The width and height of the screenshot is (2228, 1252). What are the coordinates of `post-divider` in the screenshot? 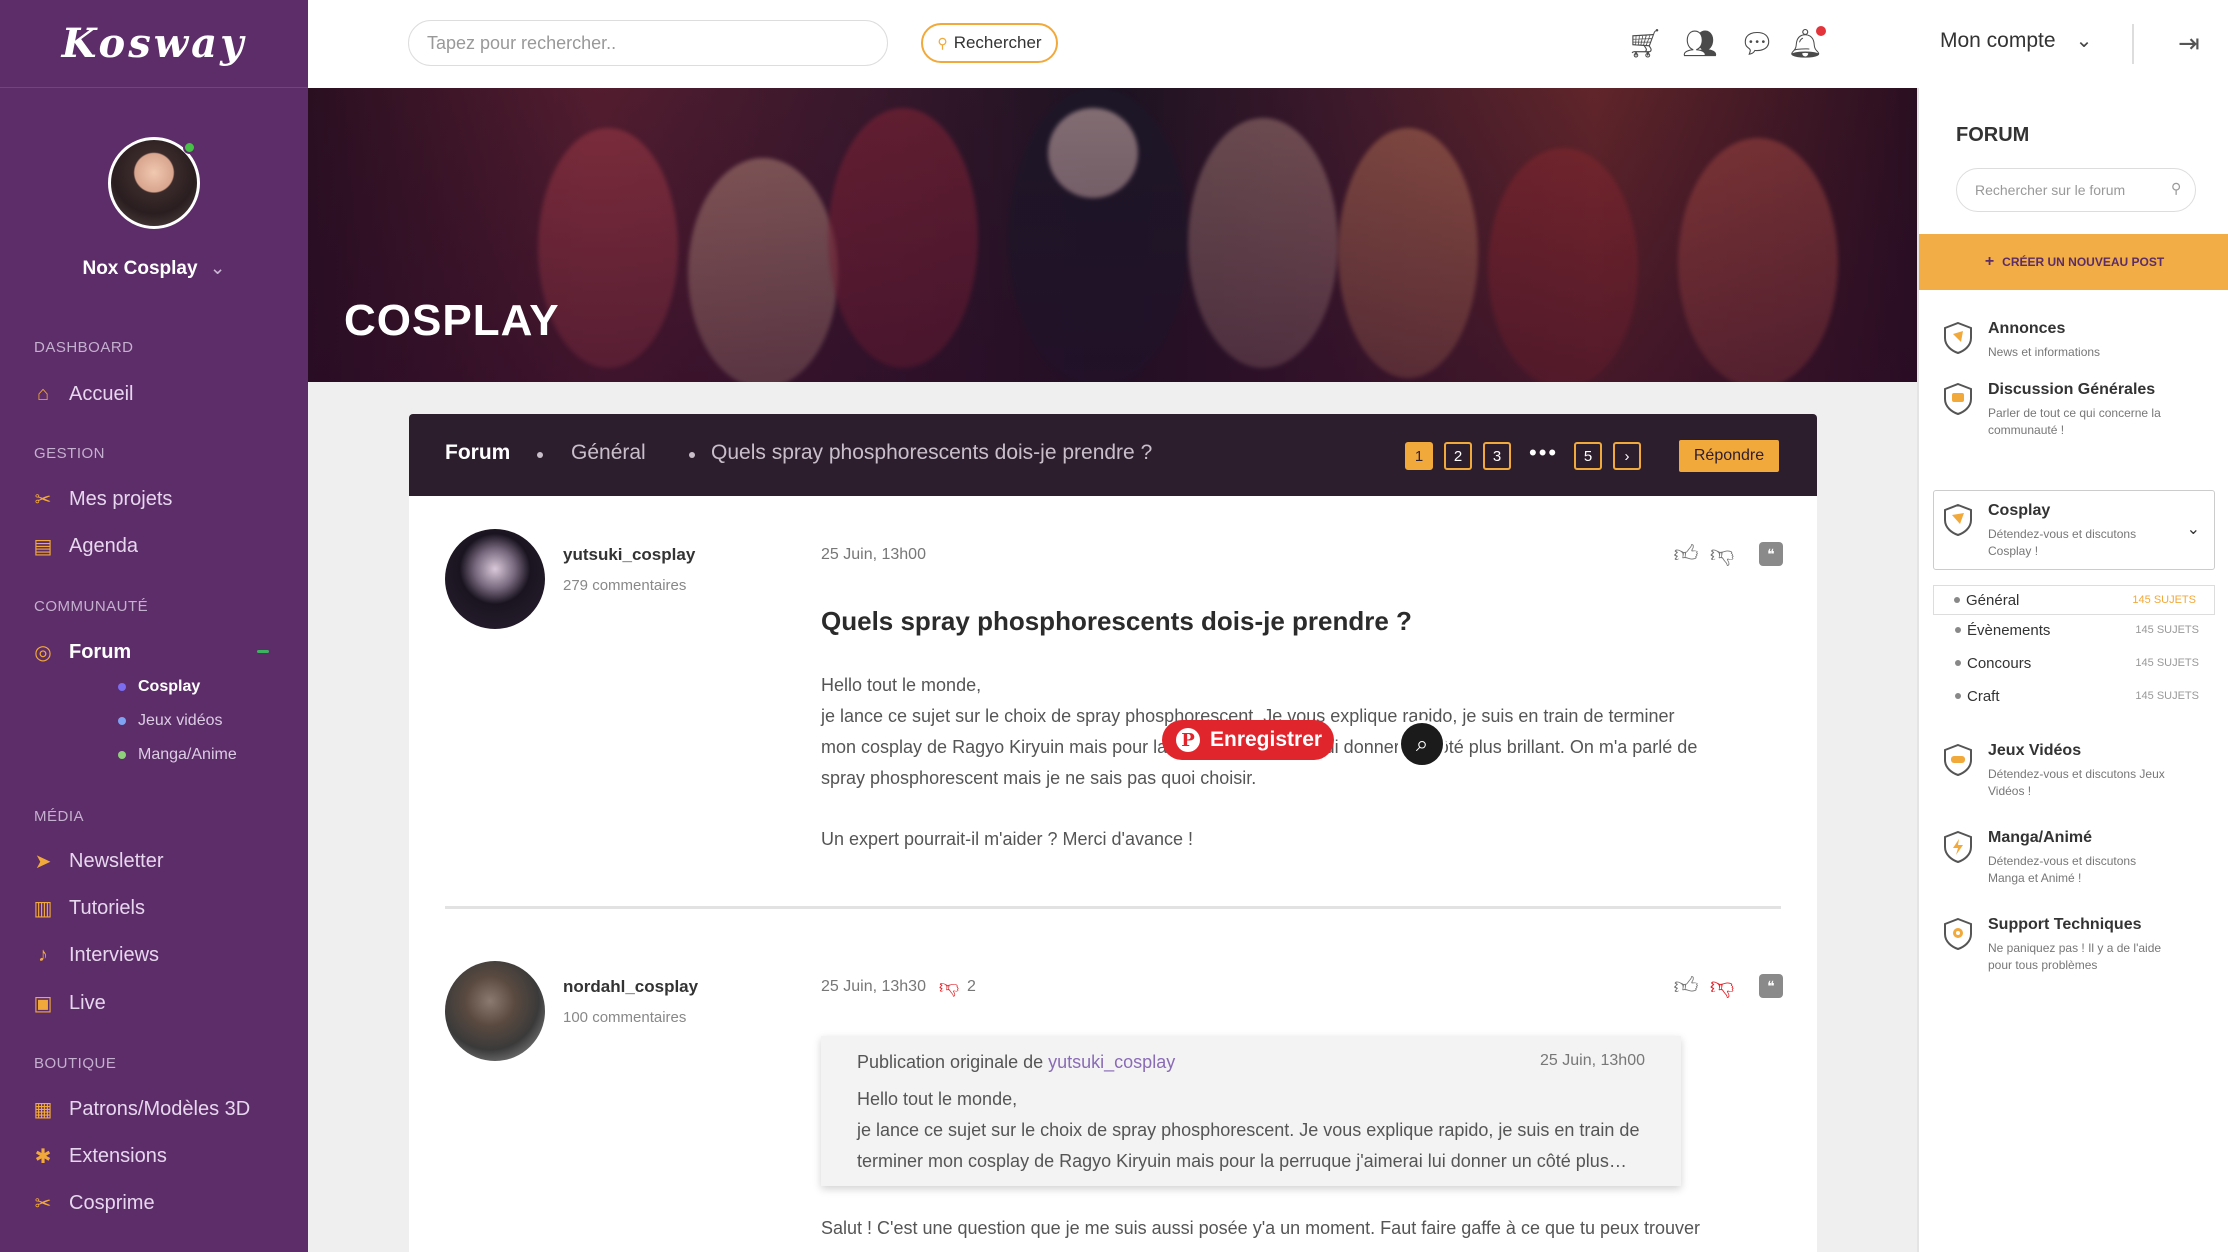 It's located at (1113, 907).